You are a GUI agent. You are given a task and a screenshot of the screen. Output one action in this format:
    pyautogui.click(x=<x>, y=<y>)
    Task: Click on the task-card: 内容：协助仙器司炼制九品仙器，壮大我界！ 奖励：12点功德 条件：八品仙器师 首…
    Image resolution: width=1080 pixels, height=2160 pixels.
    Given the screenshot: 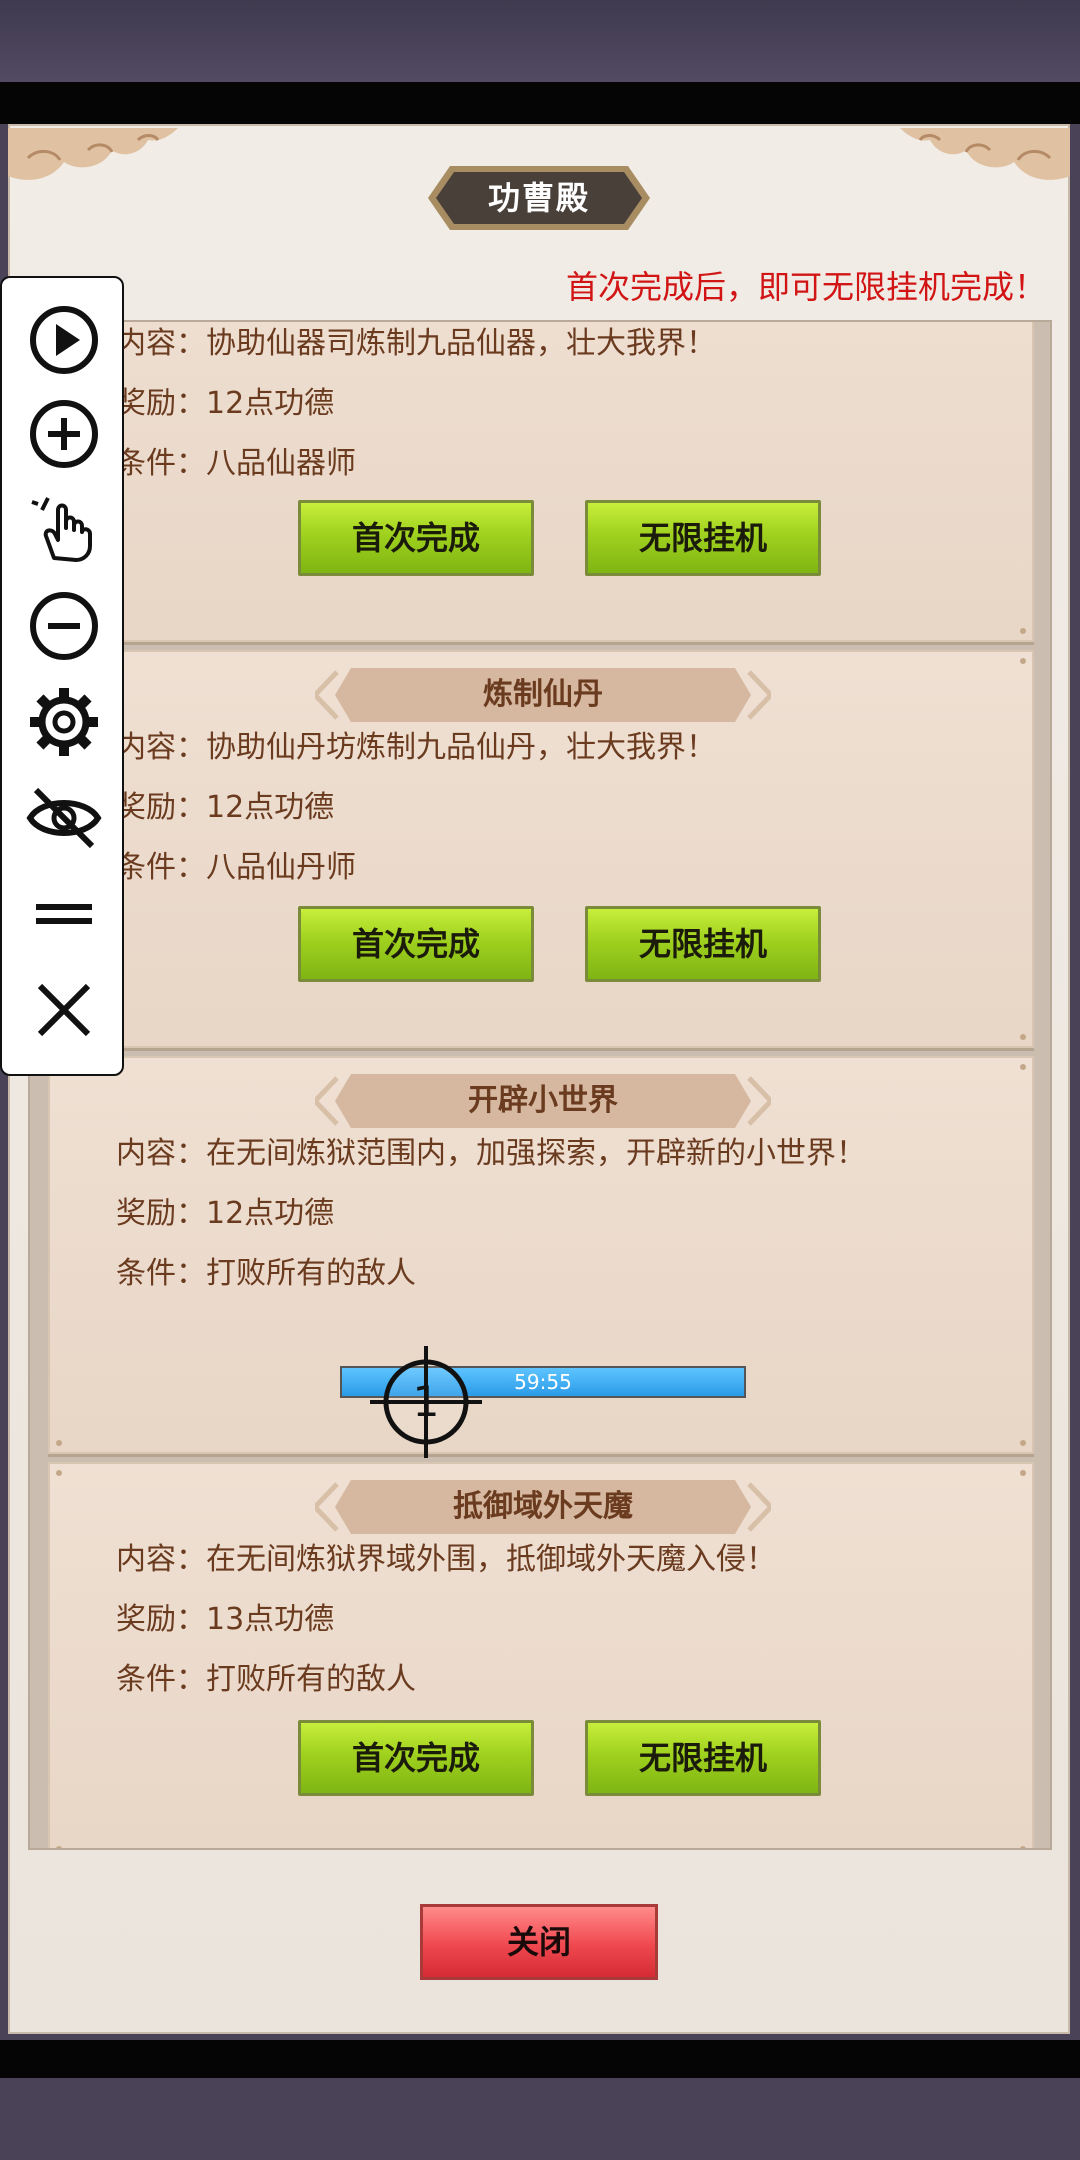 What is the action you would take?
    pyautogui.click(x=541, y=482)
    